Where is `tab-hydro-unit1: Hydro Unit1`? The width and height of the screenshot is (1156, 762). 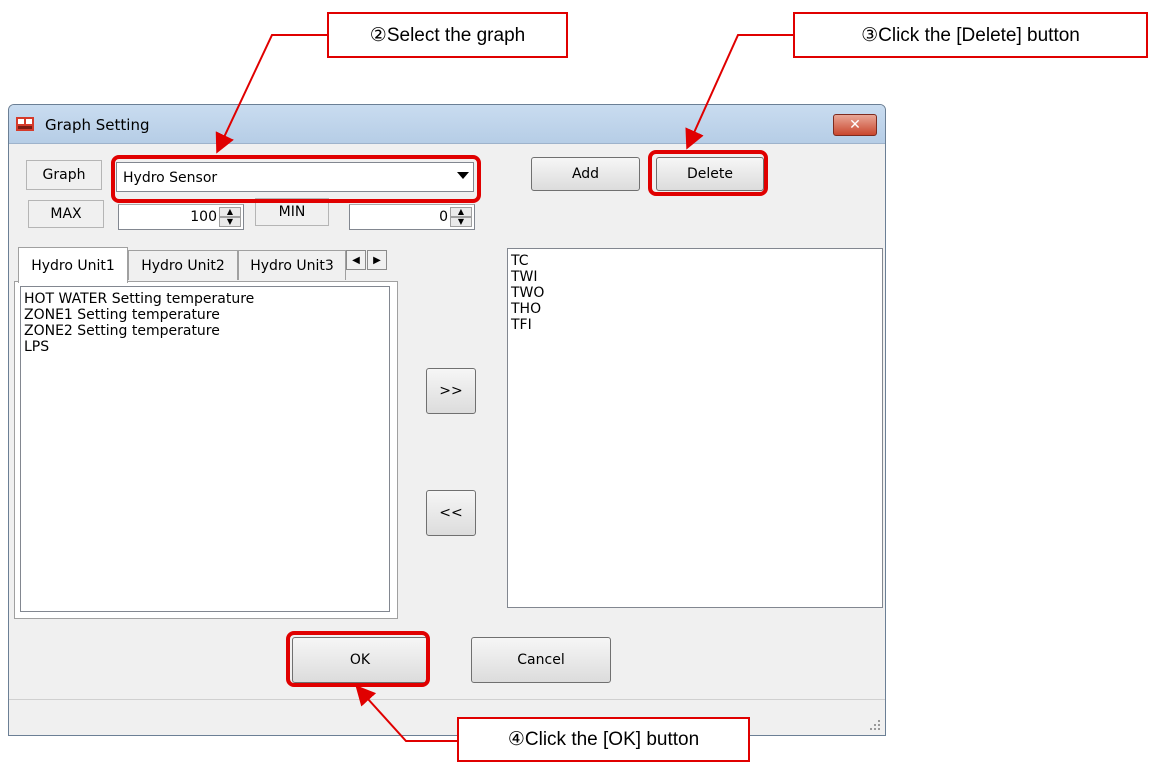 tab-hydro-unit1: Hydro Unit1 is located at coordinates (73, 265).